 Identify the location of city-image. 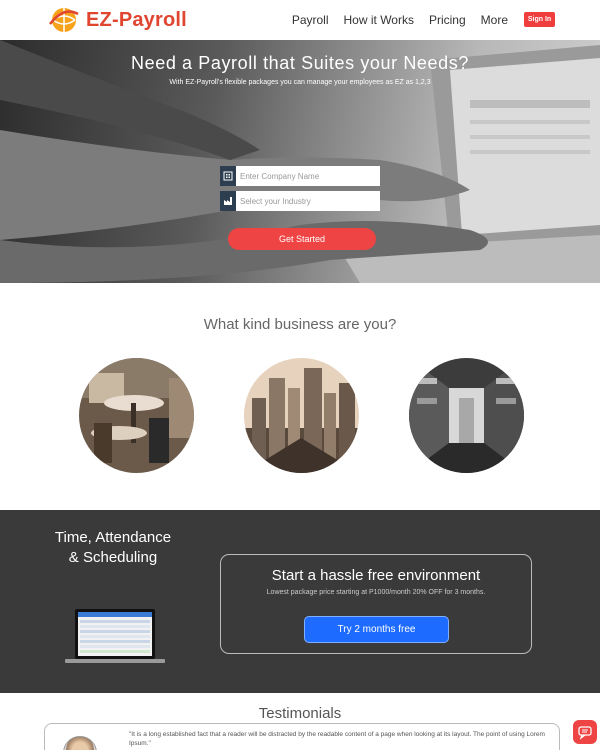
(301, 415).